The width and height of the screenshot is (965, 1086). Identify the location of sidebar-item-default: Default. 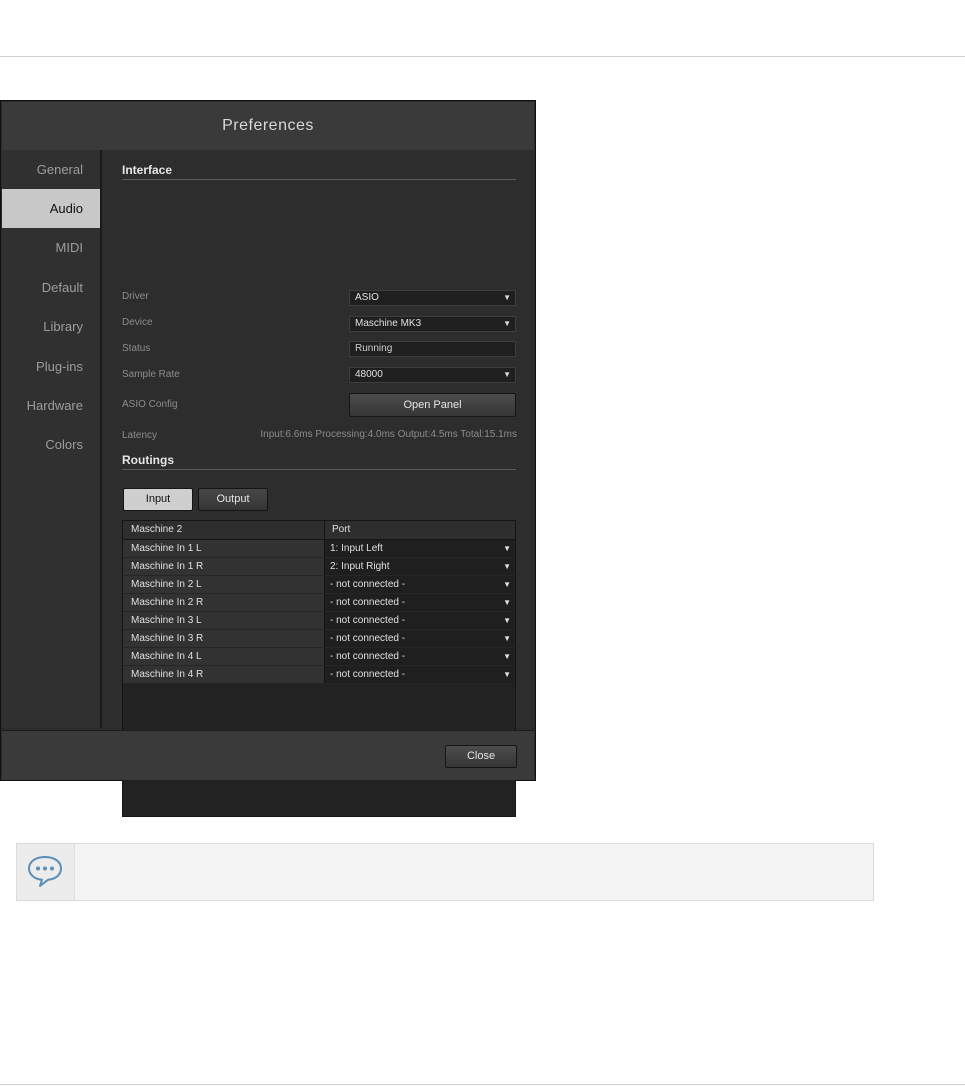
(51, 287).